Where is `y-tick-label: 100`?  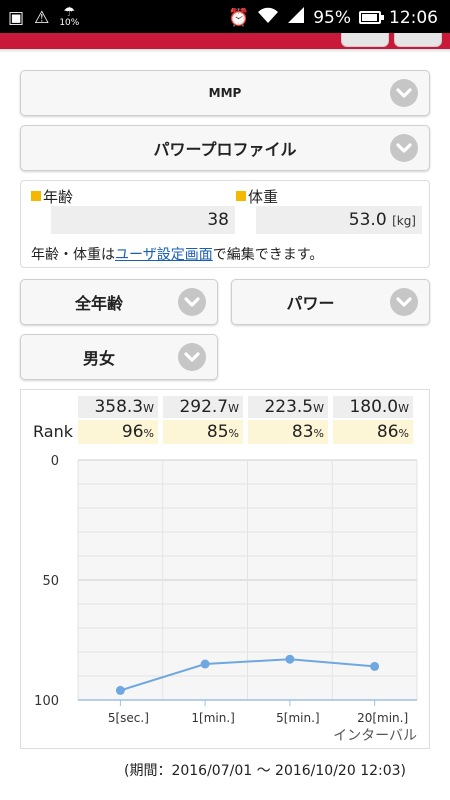
y-tick-label: 100 is located at coordinates (46, 701).